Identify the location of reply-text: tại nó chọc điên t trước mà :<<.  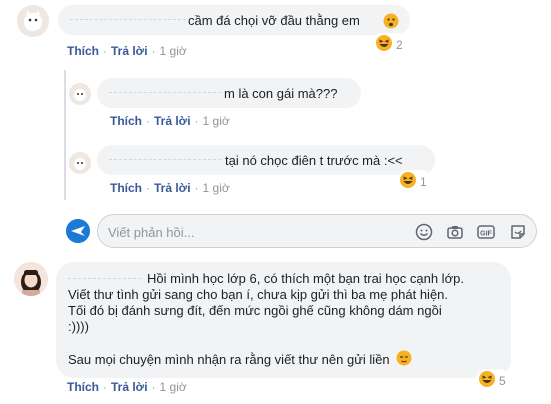
(314, 160).